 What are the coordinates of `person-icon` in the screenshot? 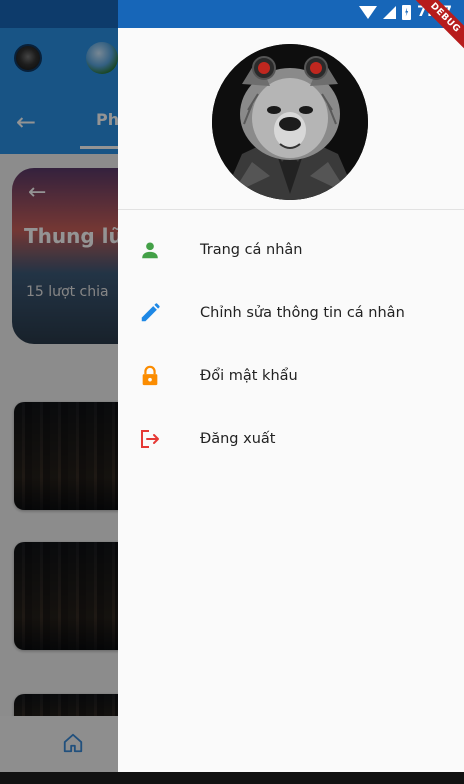 It's located at (150, 250).